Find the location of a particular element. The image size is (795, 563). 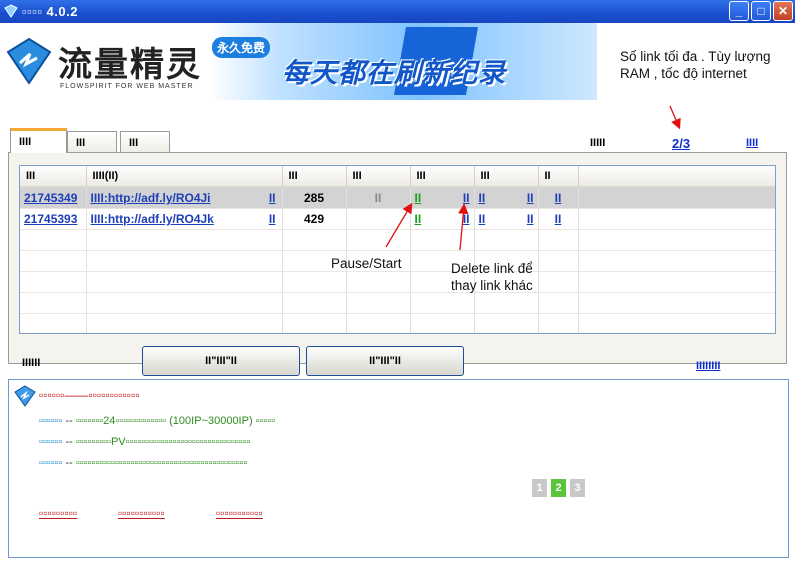

row-url-link: IIII:http://adf.ly/RO4Jk is located at coordinates (152, 219).